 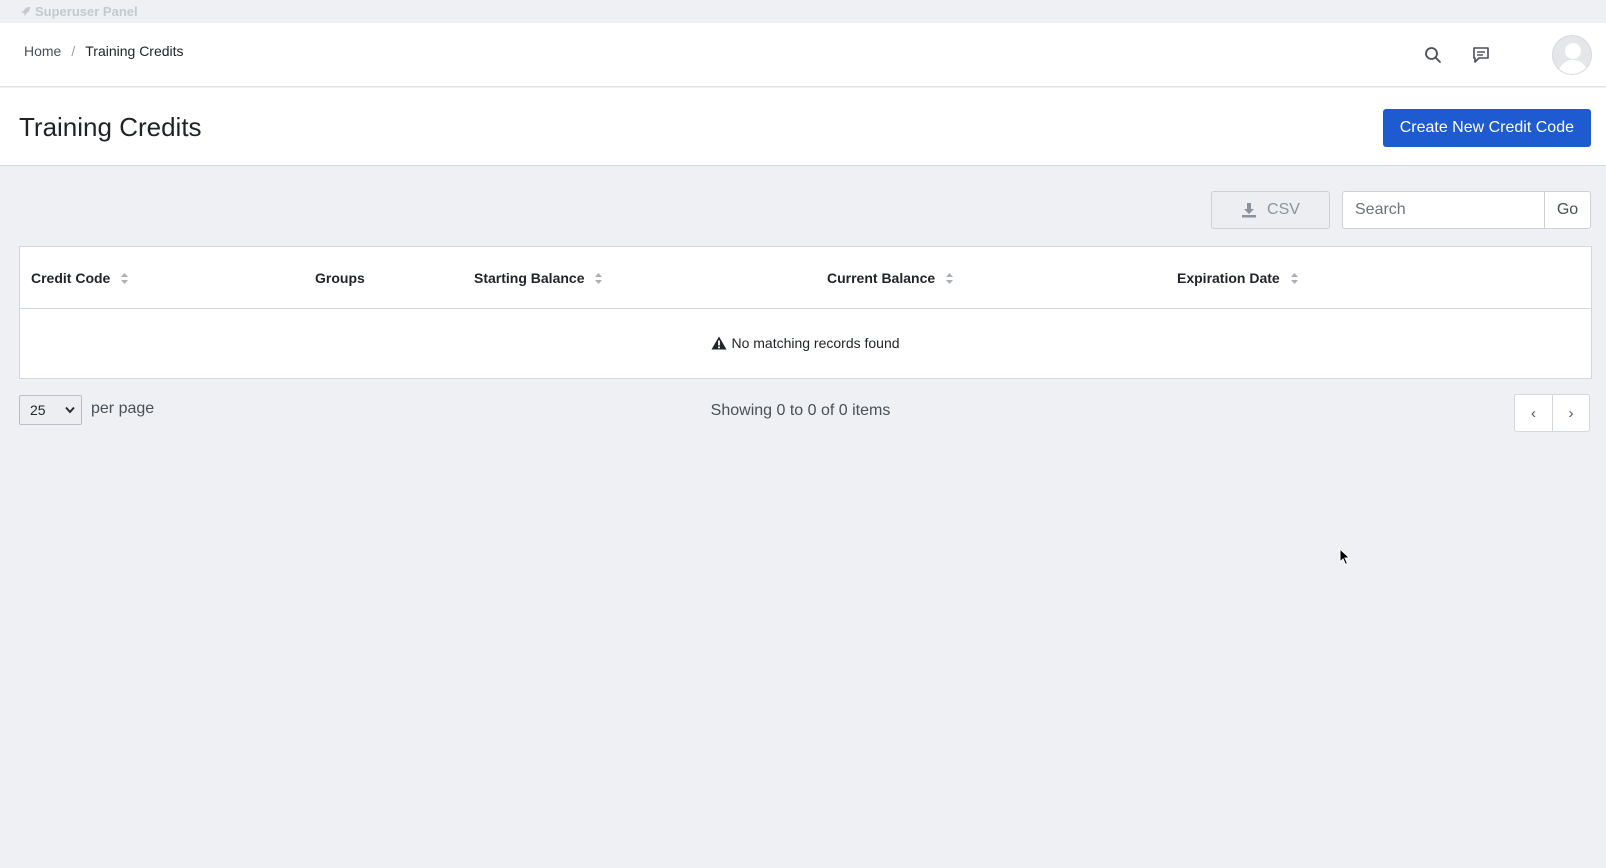 I want to click on table-toolbar: CSV Go, so click(x=1401, y=210).